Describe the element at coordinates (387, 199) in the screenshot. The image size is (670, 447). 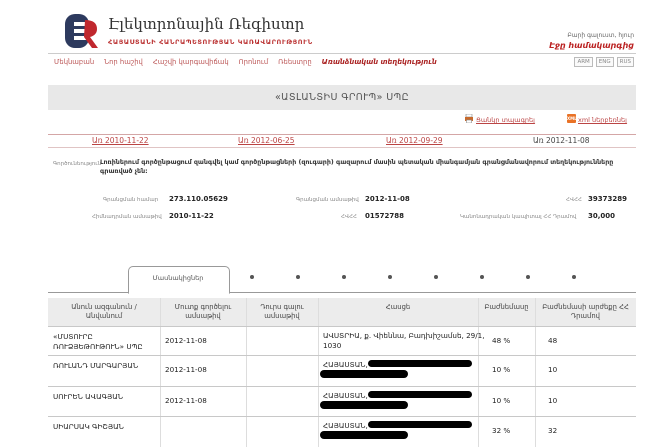
I see `reg-date-value: 2012-11-08` at that location.